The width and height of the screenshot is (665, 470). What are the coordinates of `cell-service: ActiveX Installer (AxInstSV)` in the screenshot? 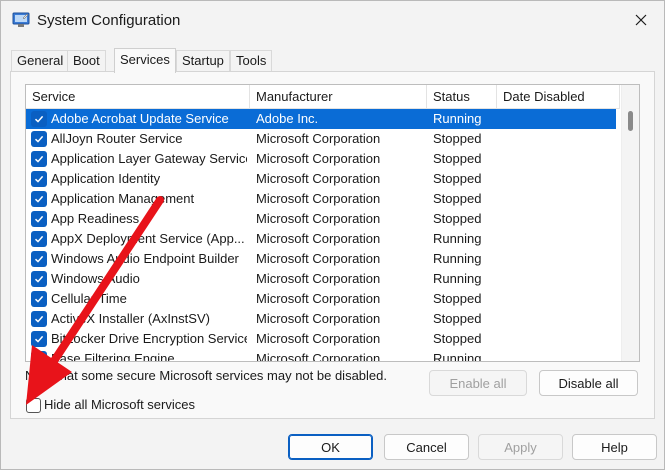 It's located at (130, 318).